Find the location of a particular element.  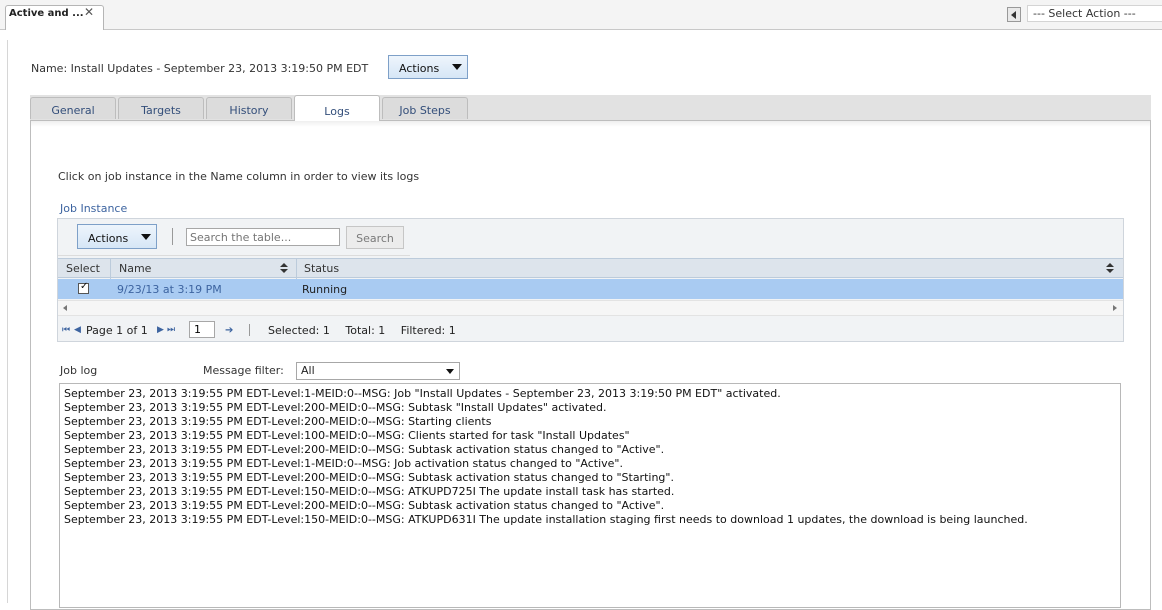

prev-page-icon: ◀ is located at coordinates (77, 330).